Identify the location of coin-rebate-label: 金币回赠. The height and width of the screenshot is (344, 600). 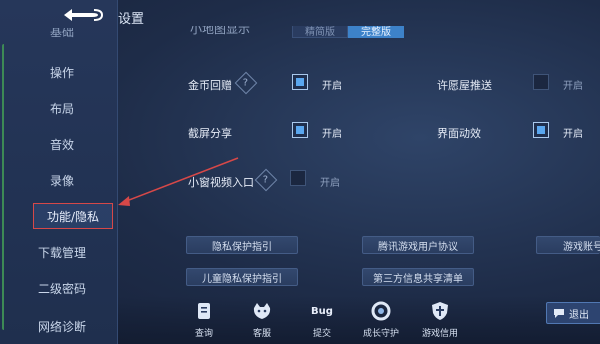
(210, 85).